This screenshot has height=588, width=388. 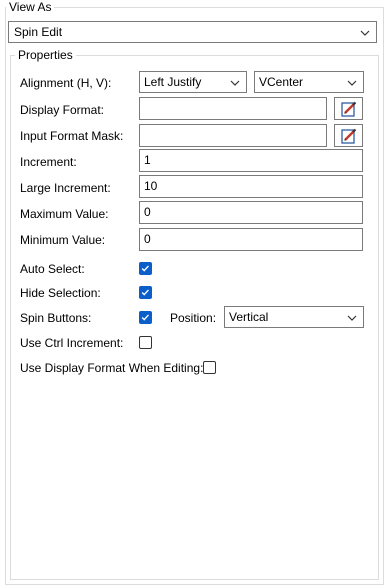 I want to click on display-format-edit-button, so click(x=348, y=108).